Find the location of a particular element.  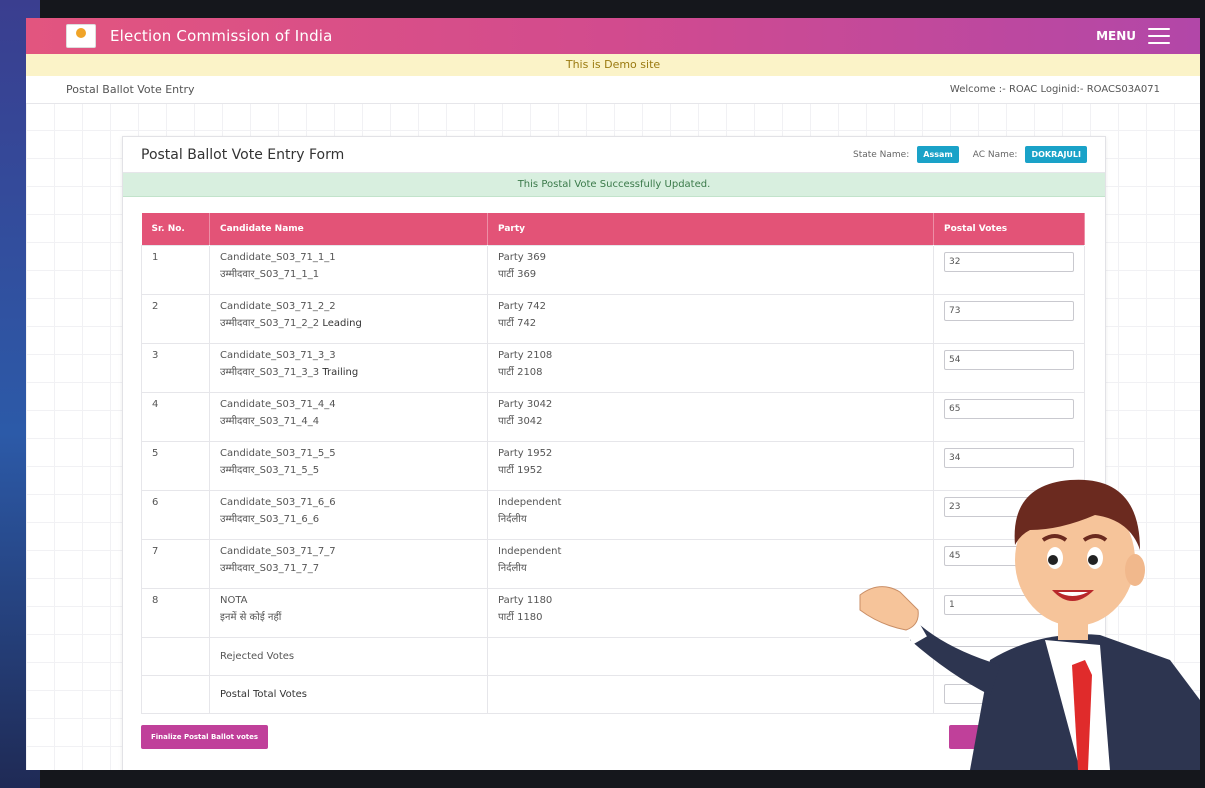

row-sr-no: 3 is located at coordinates (175, 367).